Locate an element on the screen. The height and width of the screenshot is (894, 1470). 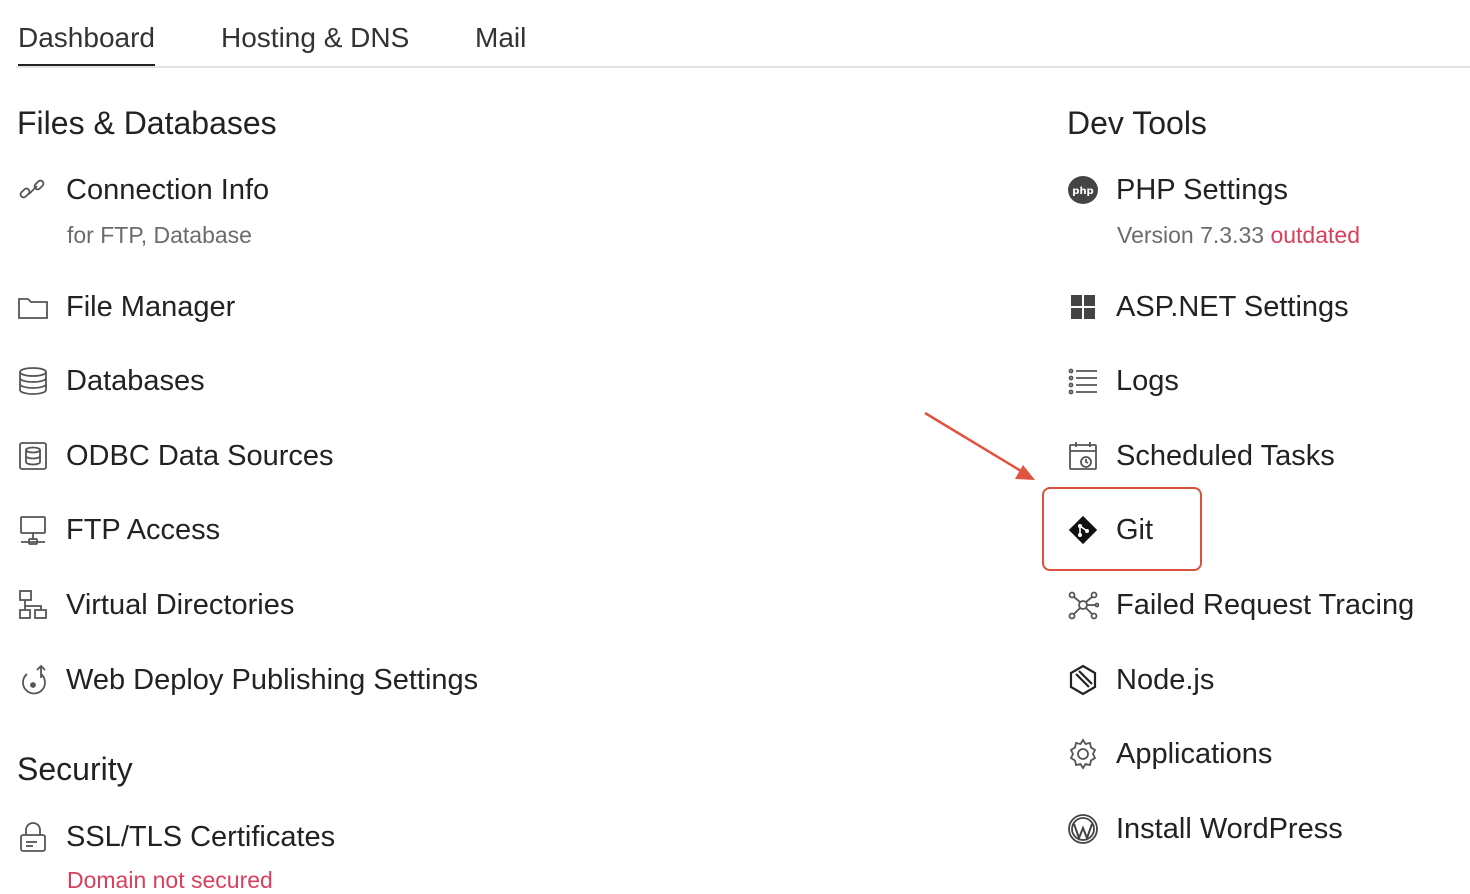
gear-icon is located at coordinates (1083, 754).